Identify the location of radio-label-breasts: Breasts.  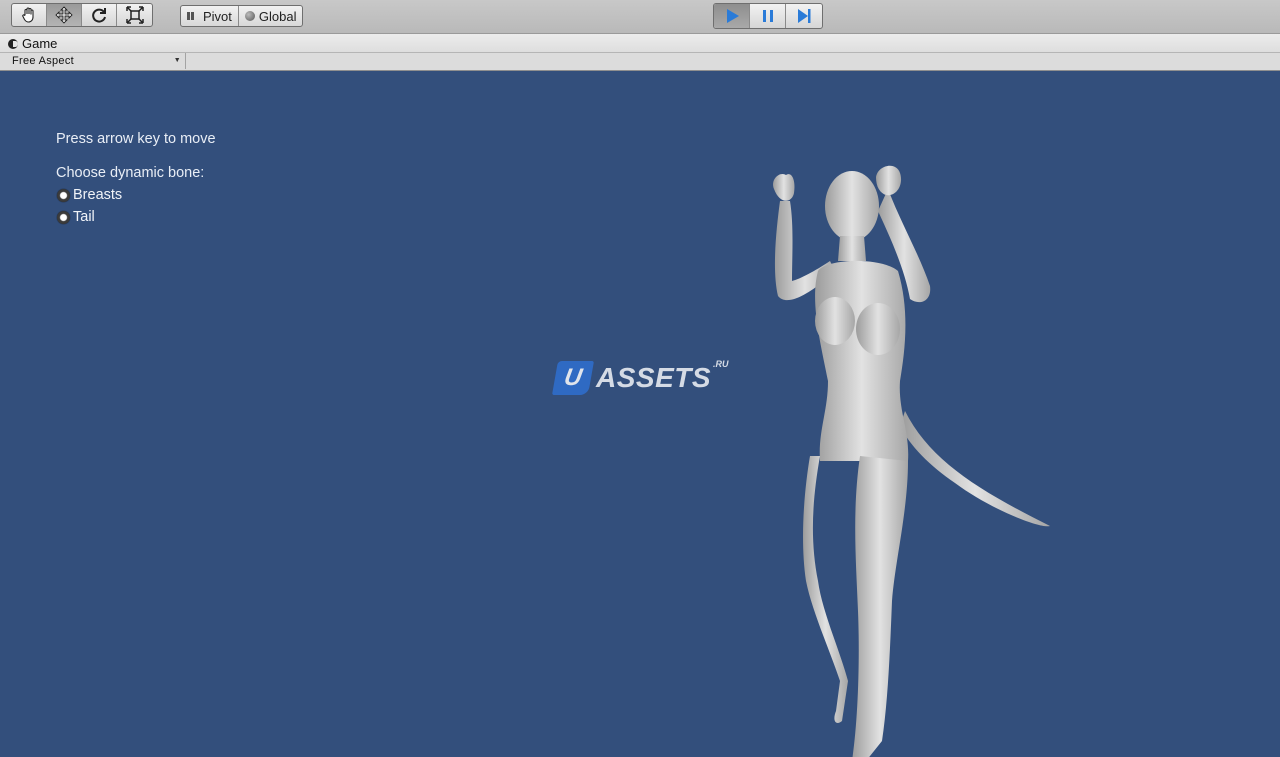
(98, 195).